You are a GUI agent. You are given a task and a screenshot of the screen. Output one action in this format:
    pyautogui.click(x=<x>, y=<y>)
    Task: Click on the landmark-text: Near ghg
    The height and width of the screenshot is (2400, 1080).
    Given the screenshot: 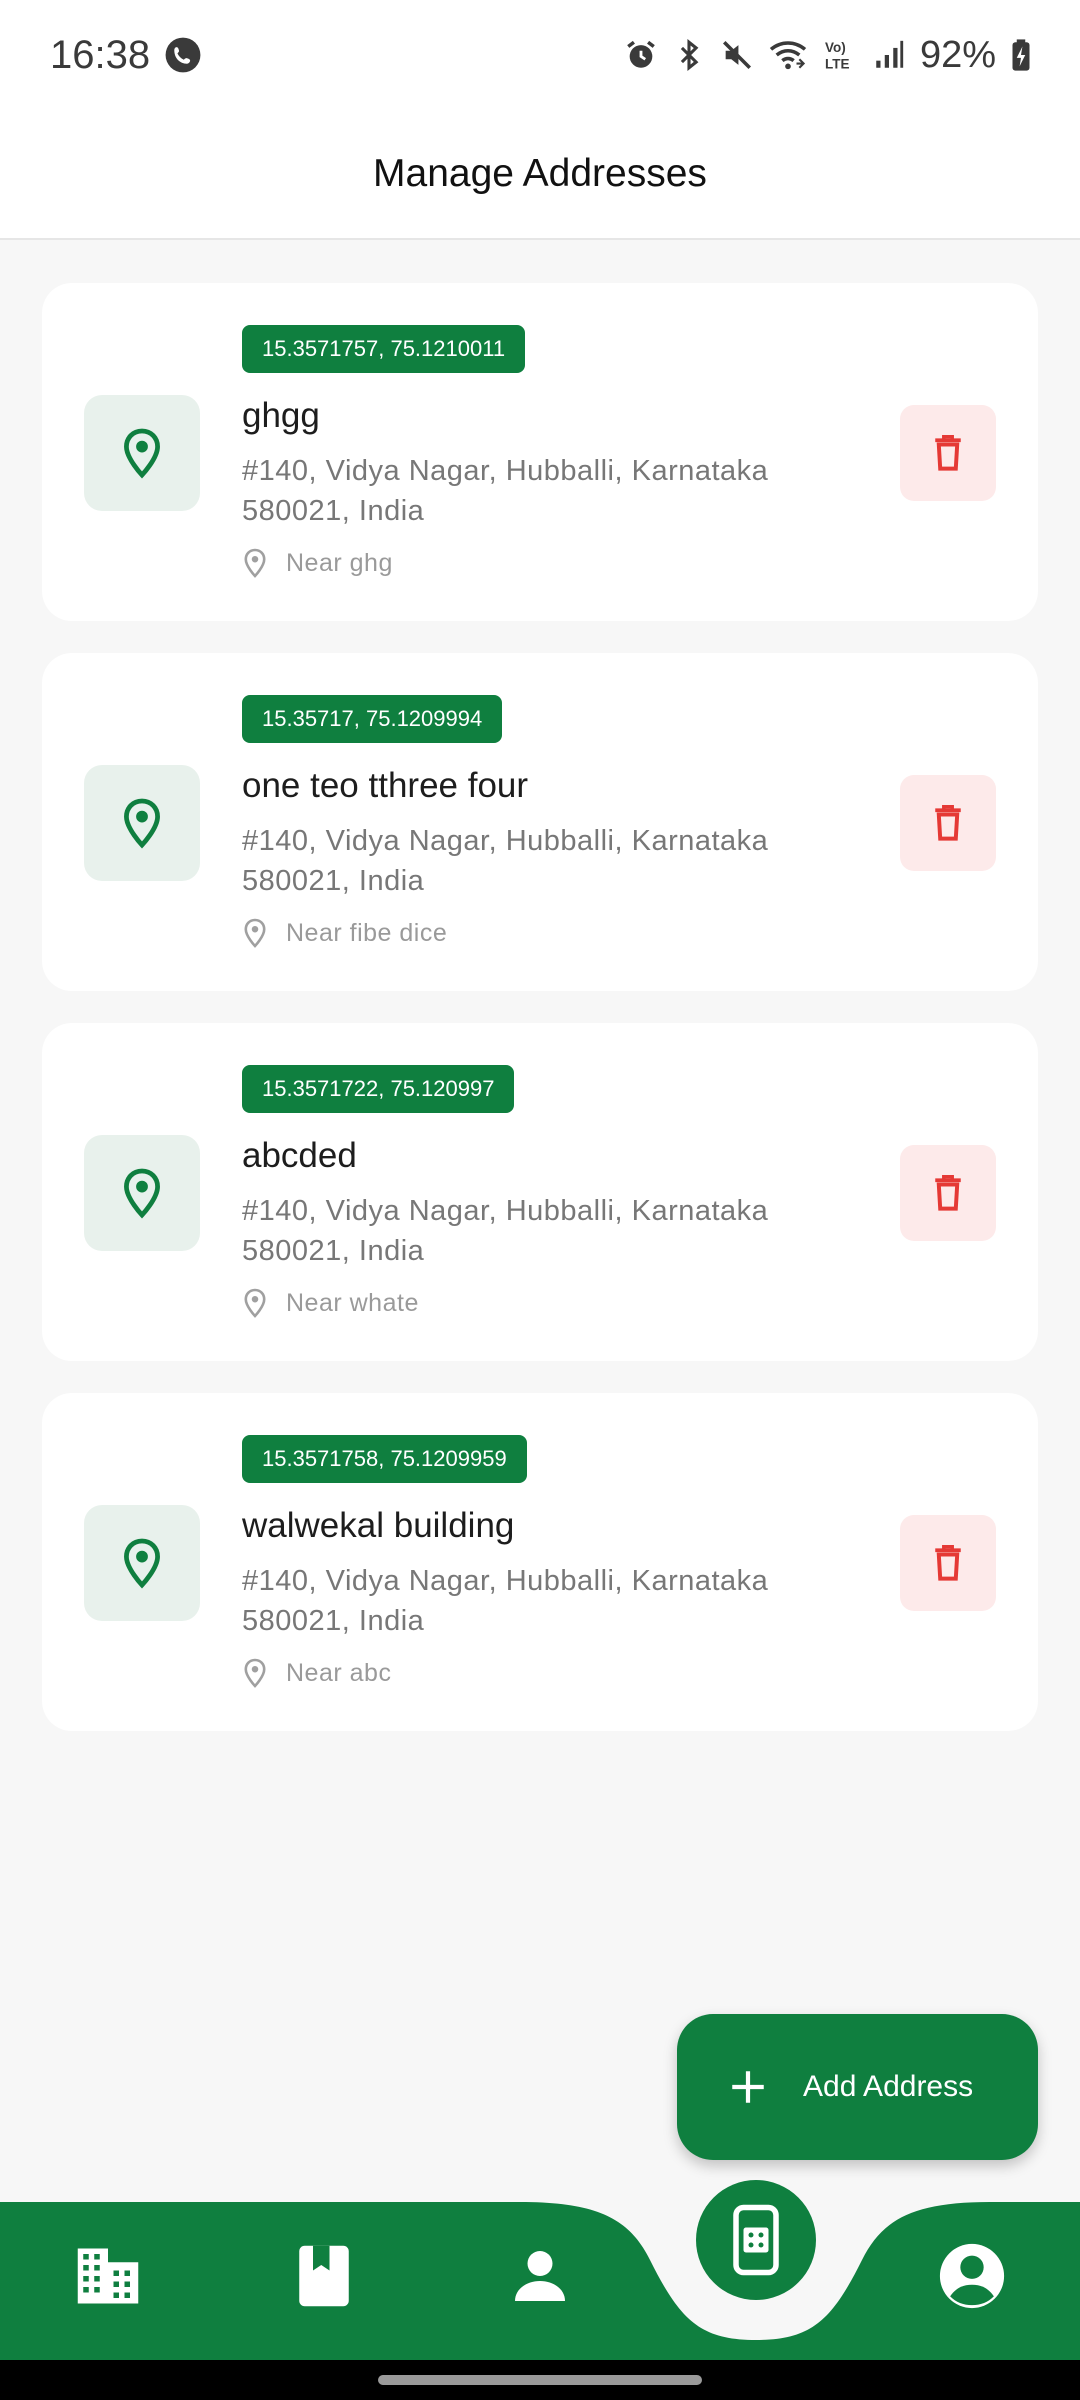 What is the action you would take?
    pyautogui.click(x=339, y=562)
    